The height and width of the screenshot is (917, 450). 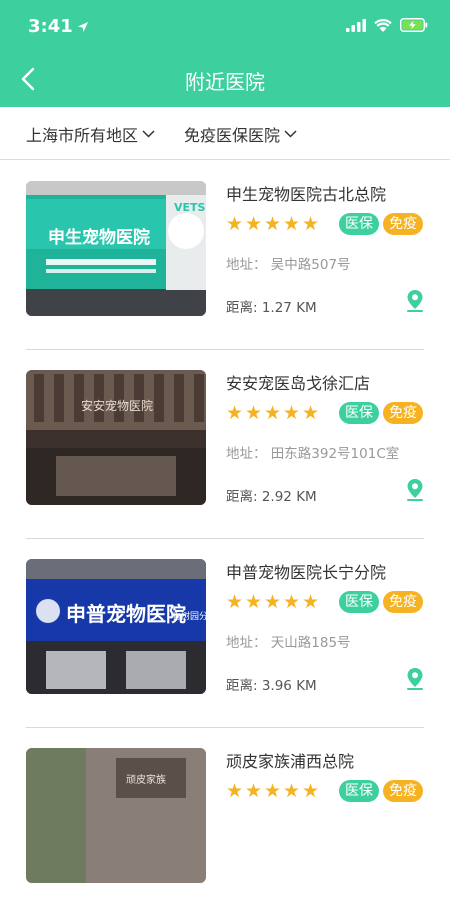 I want to click on status-bar: 3:41, so click(x=225, y=26).